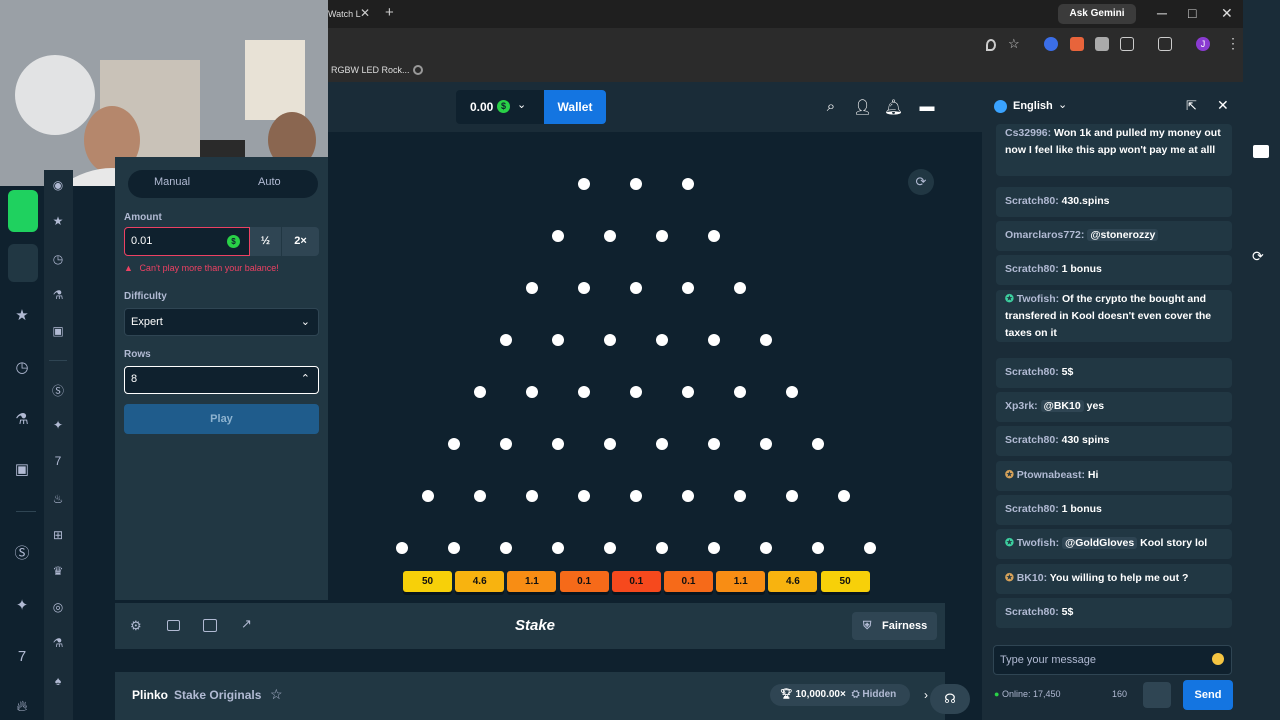 This screenshot has height=720, width=1280. Describe the element at coordinates (1203, 44) in the screenshot. I see `profile-avatar: J` at that location.